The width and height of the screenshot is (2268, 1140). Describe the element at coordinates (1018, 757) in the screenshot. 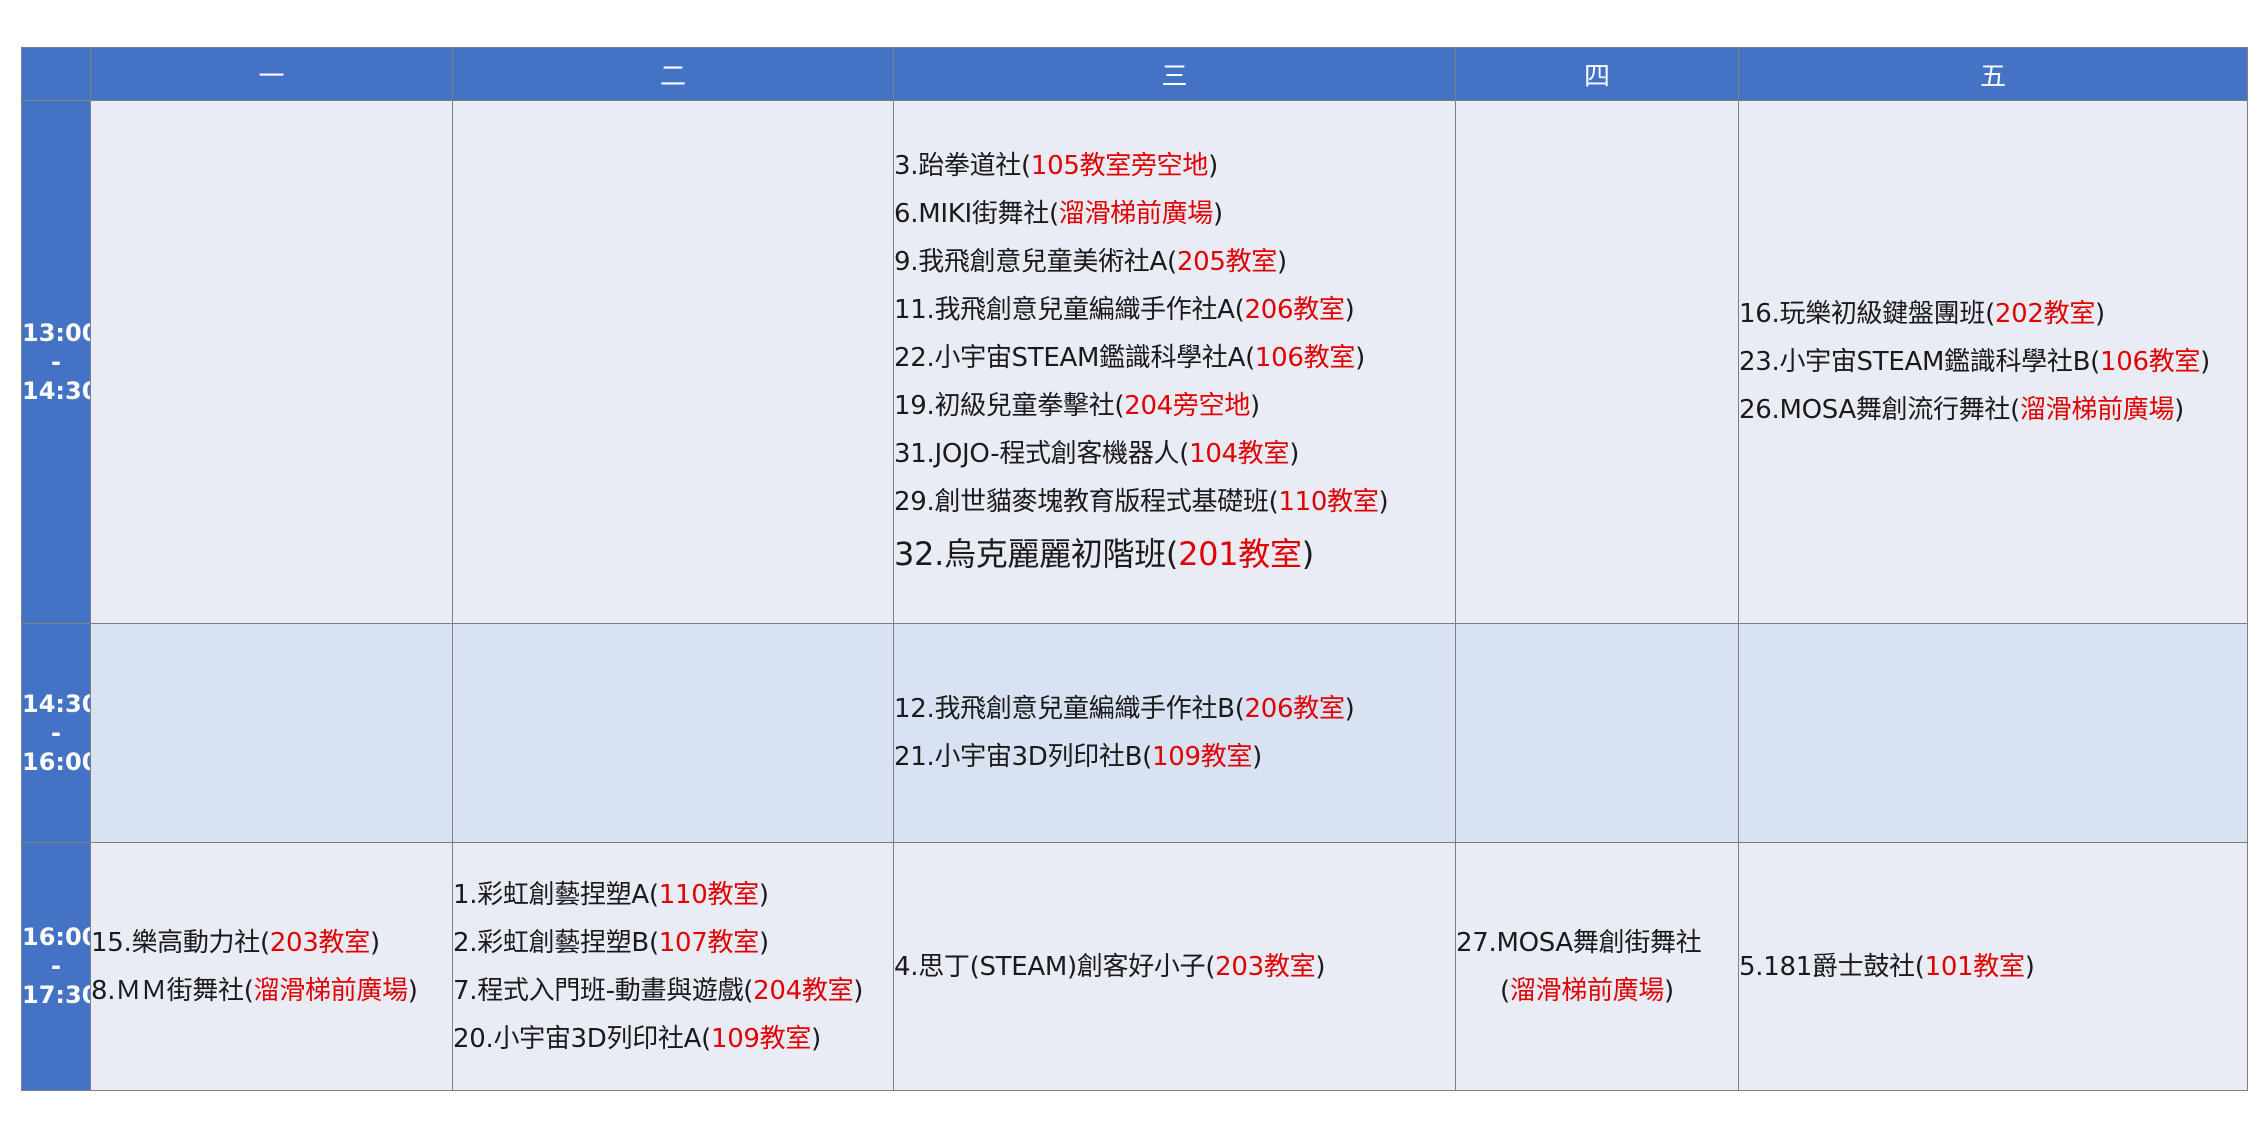

I see `club-name: 21.小宇宙3D列印社B` at that location.